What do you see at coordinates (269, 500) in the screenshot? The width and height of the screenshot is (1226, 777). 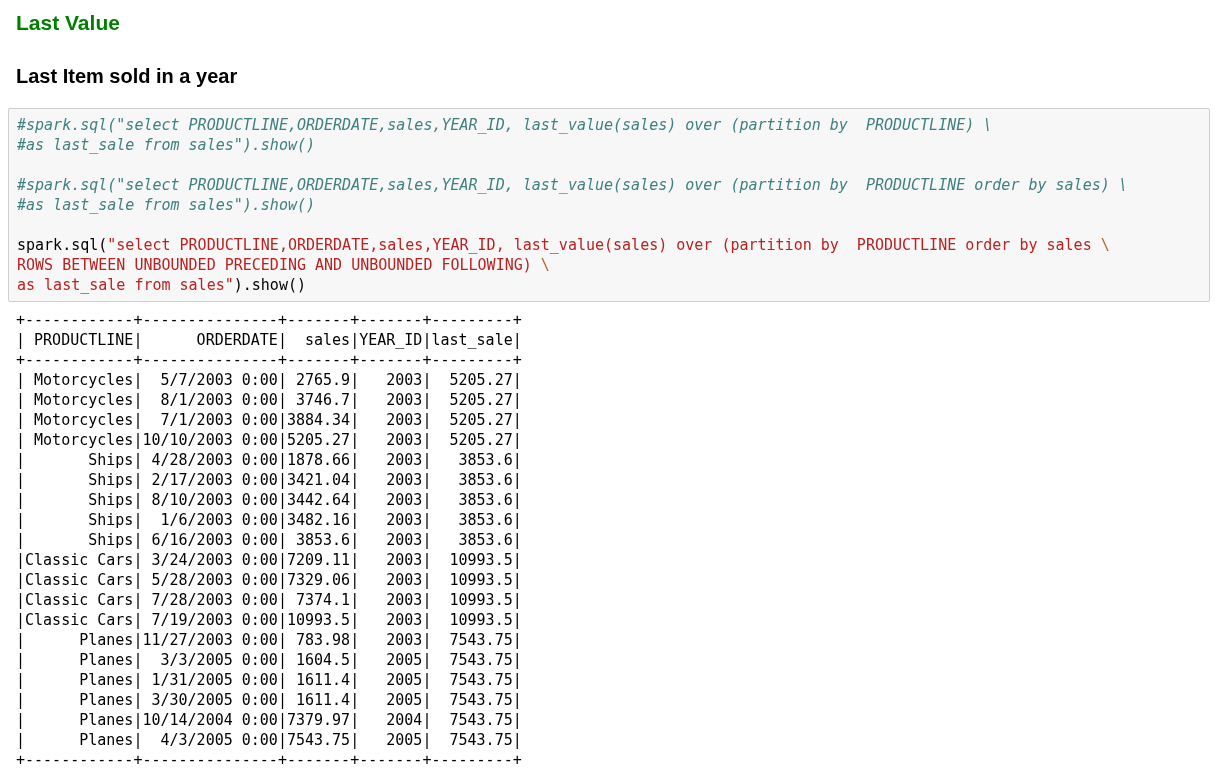 I see `output-line: | Ships| 8/10/2003 0:00|3442.64| 2003| 3853.6|` at bounding box center [269, 500].